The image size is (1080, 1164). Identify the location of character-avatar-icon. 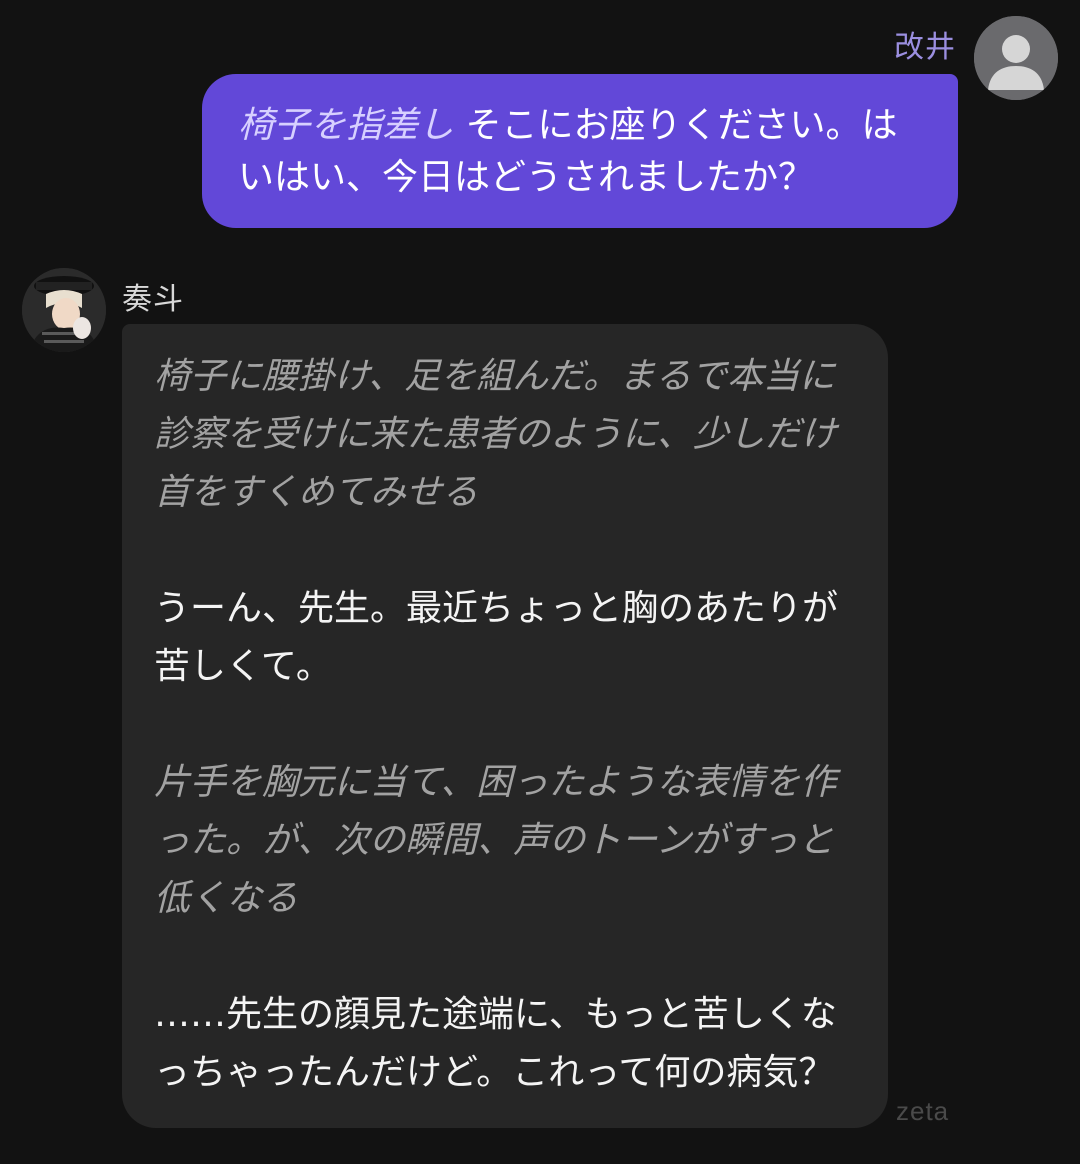
(64, 310).